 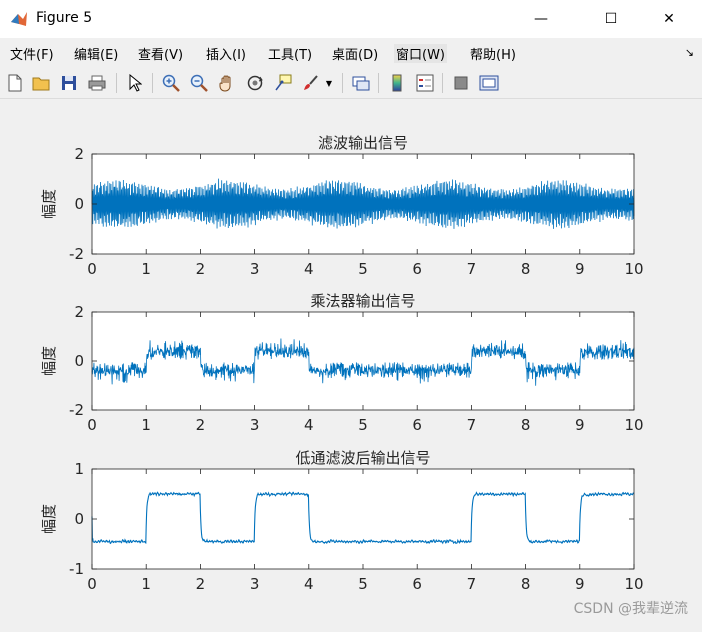 I want to click on pointer-icon, so click(x=135, y=83).